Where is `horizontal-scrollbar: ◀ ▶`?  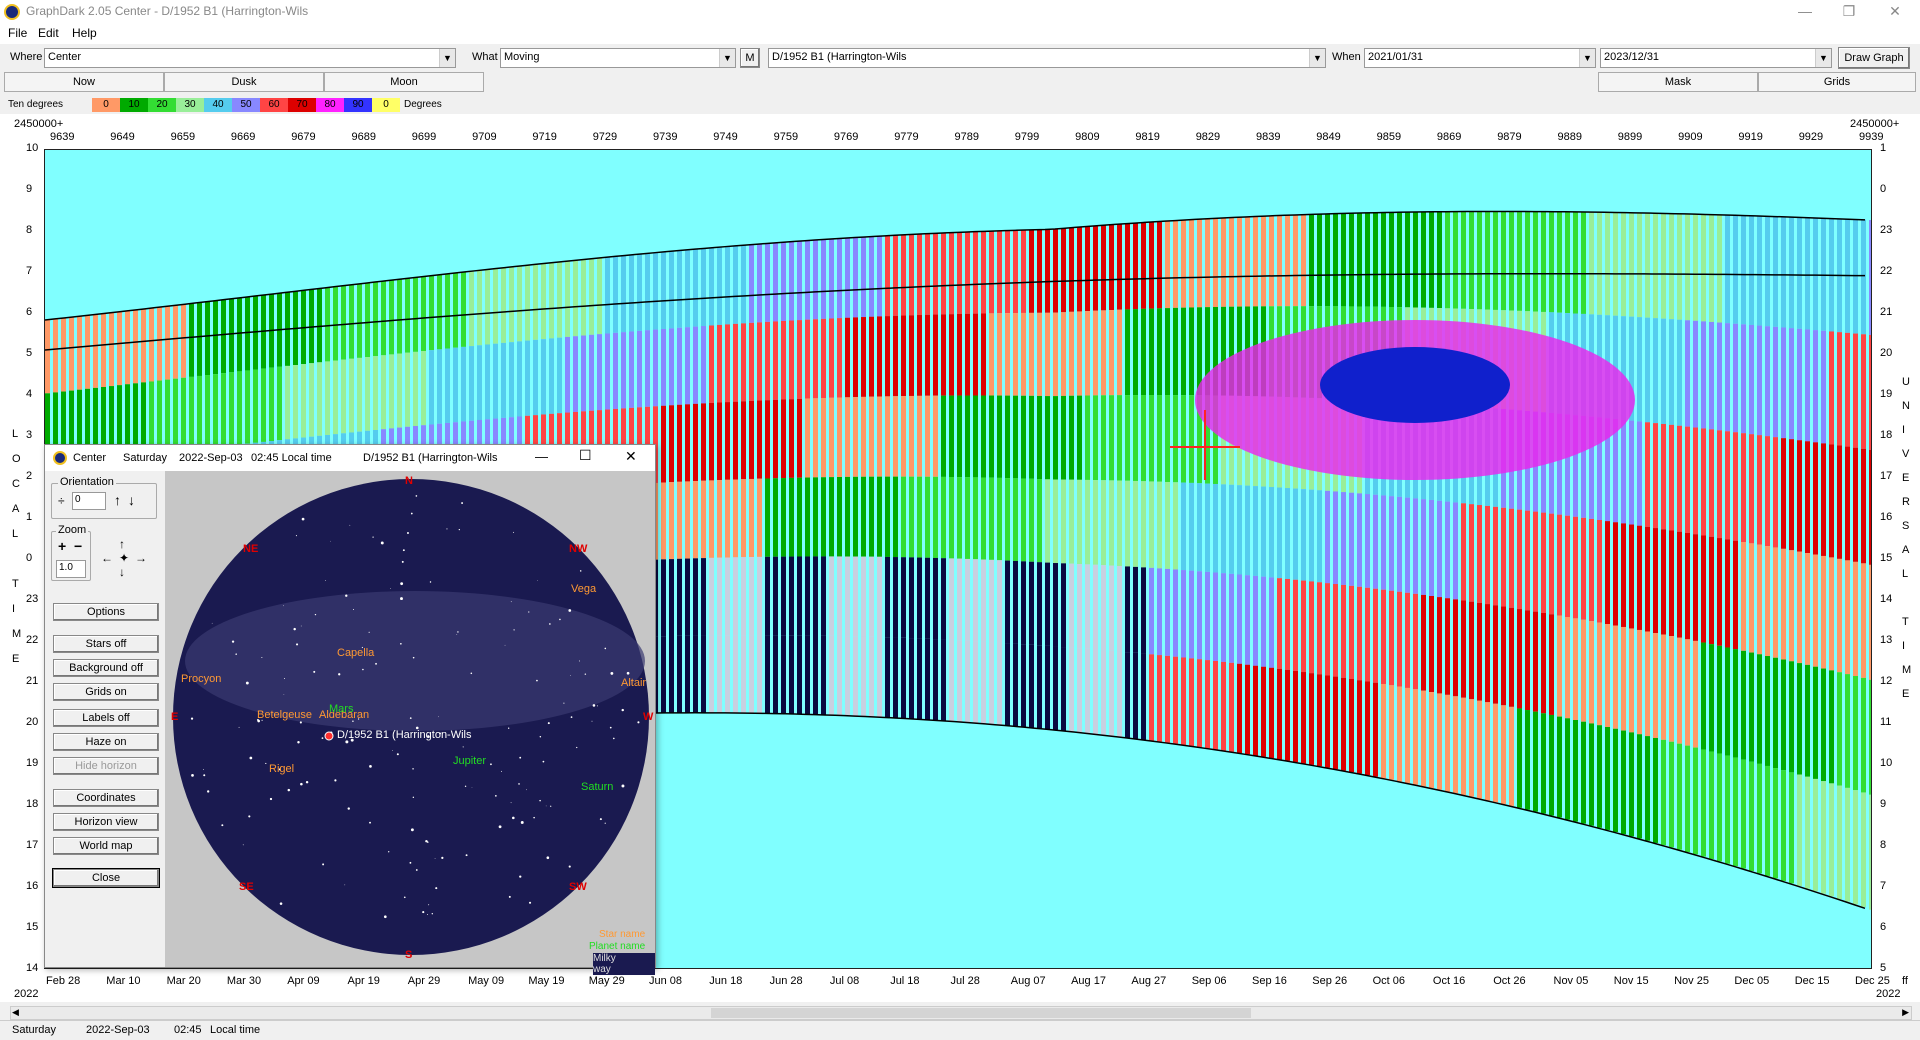
horizontal-scrollbar: ◀ ▶ is located at coordinates (961, 1013).